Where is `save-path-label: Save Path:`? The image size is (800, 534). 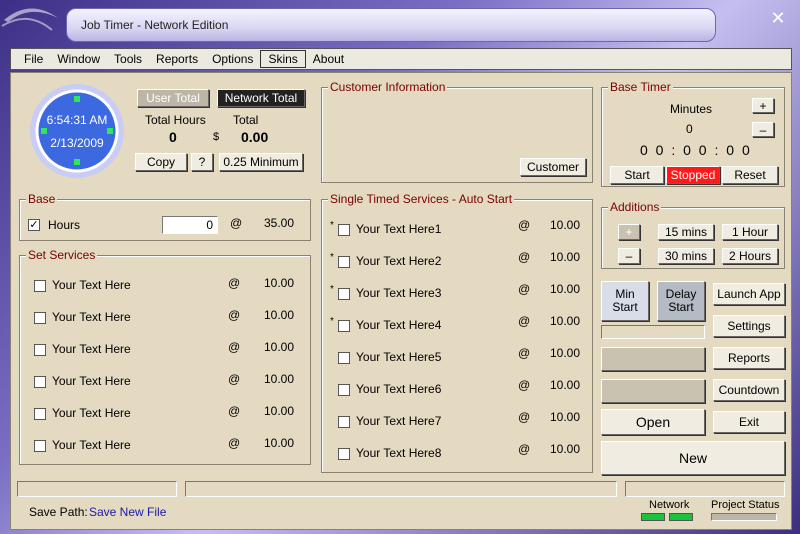
save-path-label: Save Path: is located at coordinates (58, 512).